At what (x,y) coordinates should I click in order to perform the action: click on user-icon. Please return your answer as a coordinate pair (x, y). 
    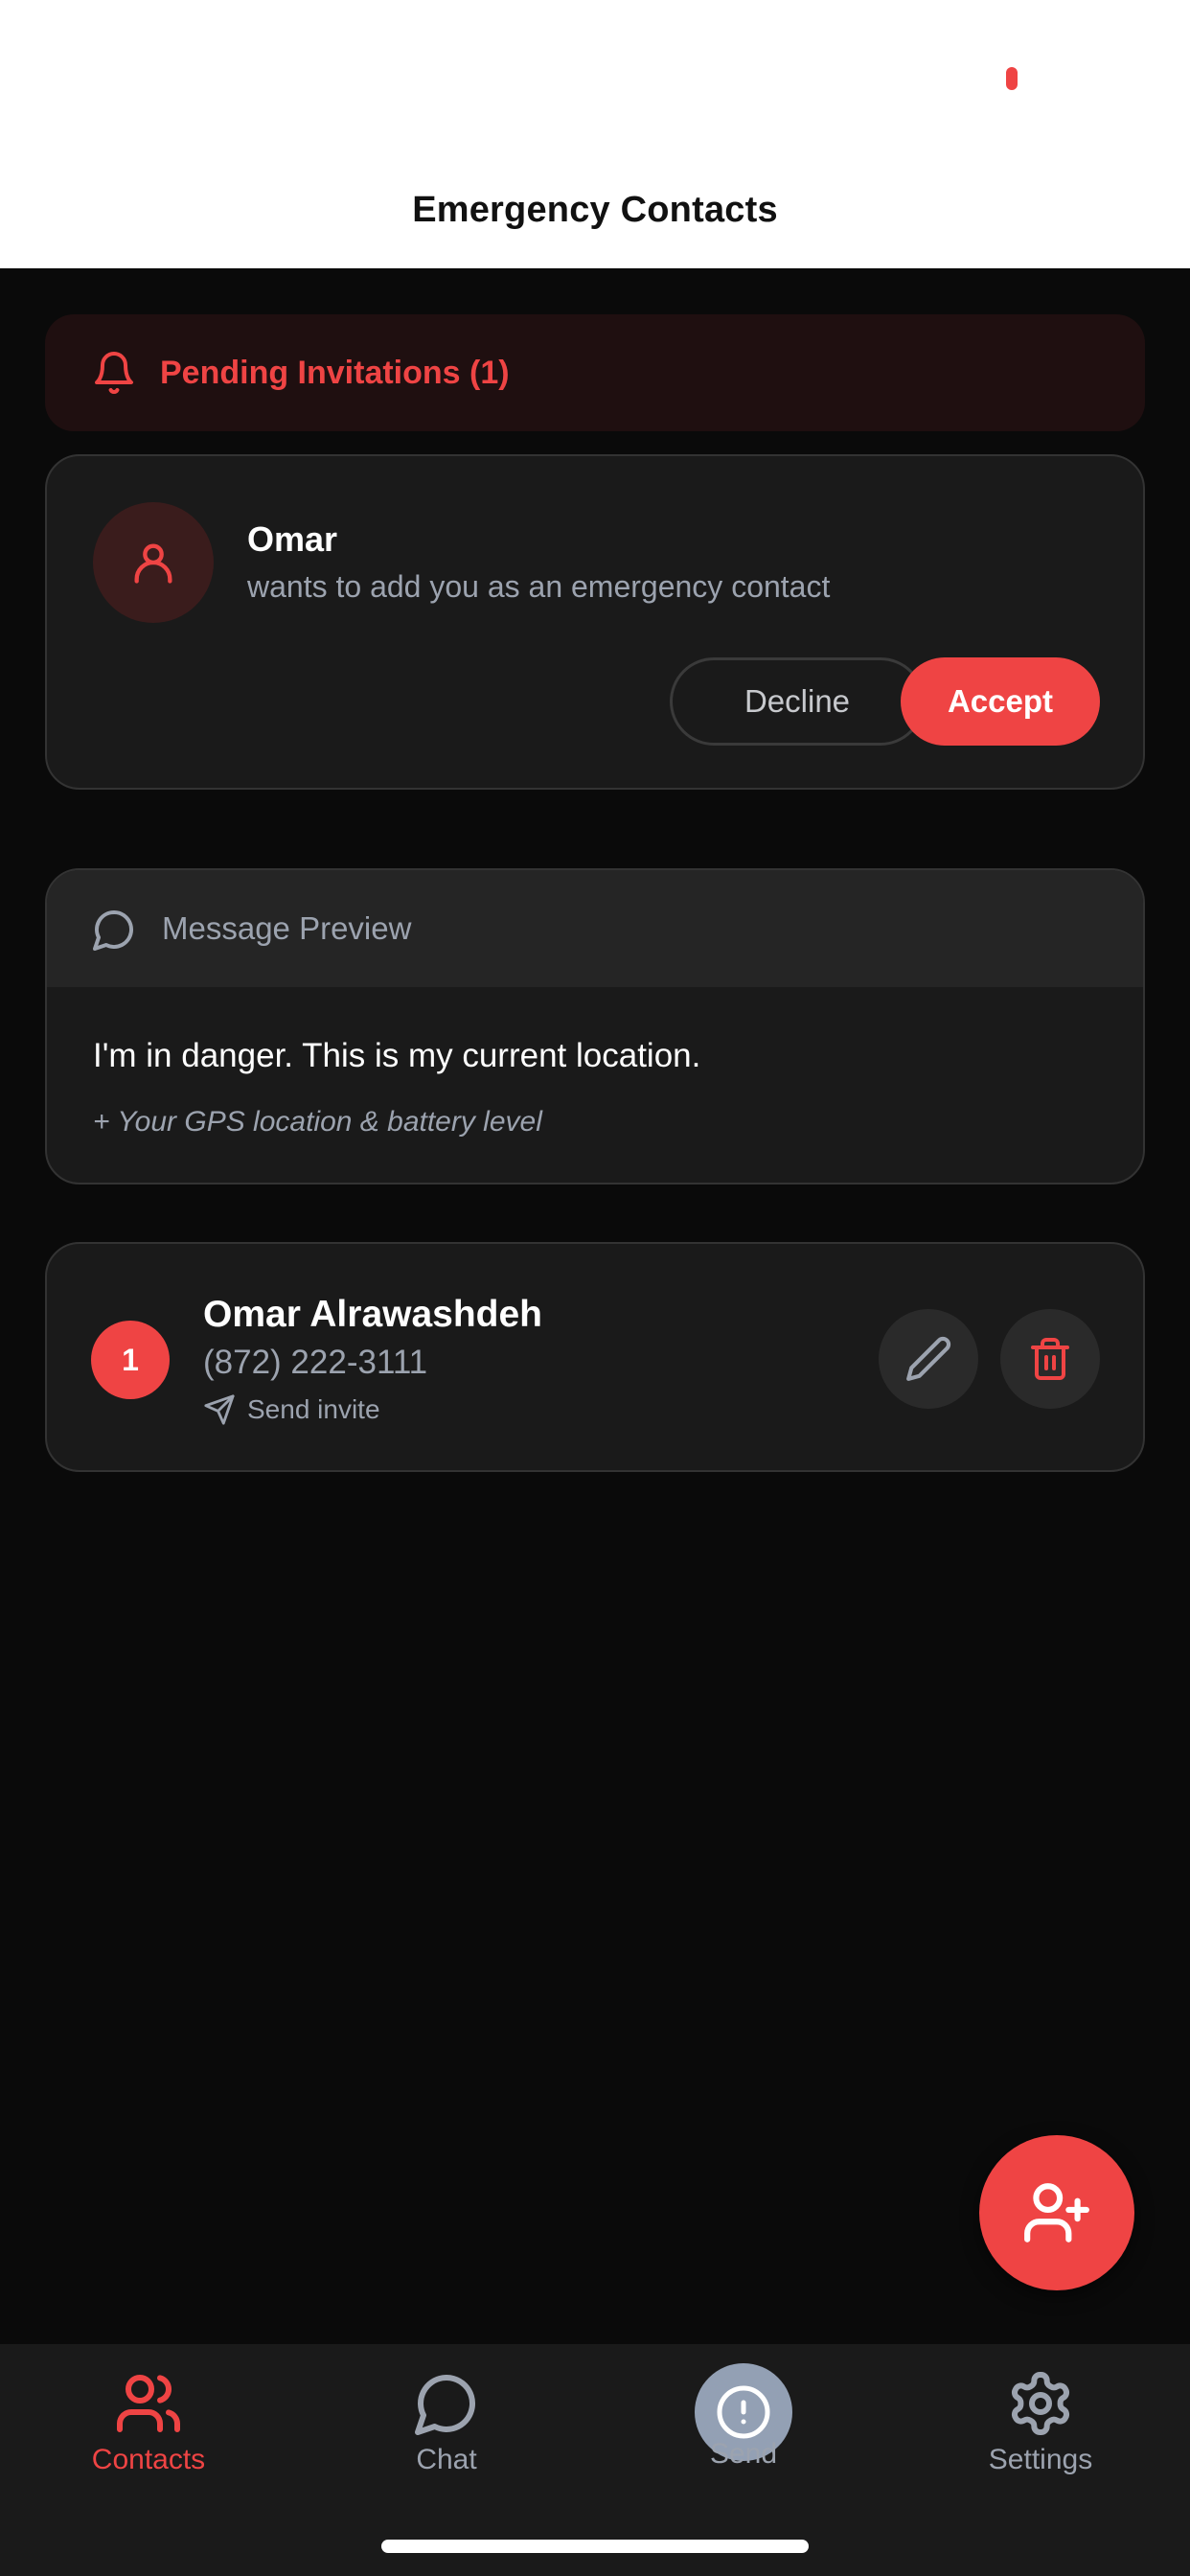
    Looking at the image, I should click on (153, 563).